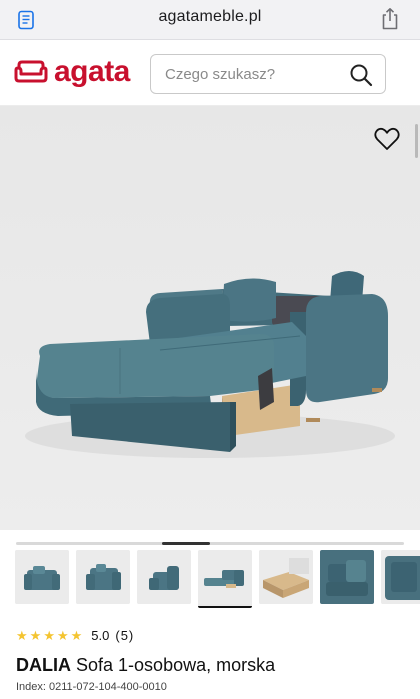 The width and height of the screenshot is (420, 699). I want to click on rating-count: (5), so click(124, 635).